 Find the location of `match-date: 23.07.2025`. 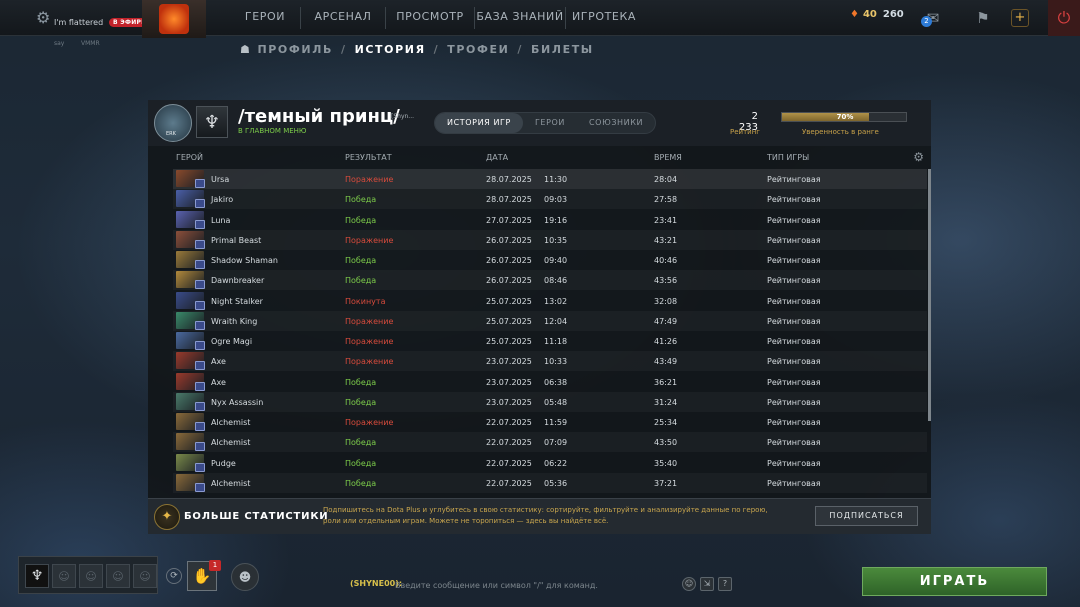

match-date: 23.07.2025 is located at coordinates (509, 382).